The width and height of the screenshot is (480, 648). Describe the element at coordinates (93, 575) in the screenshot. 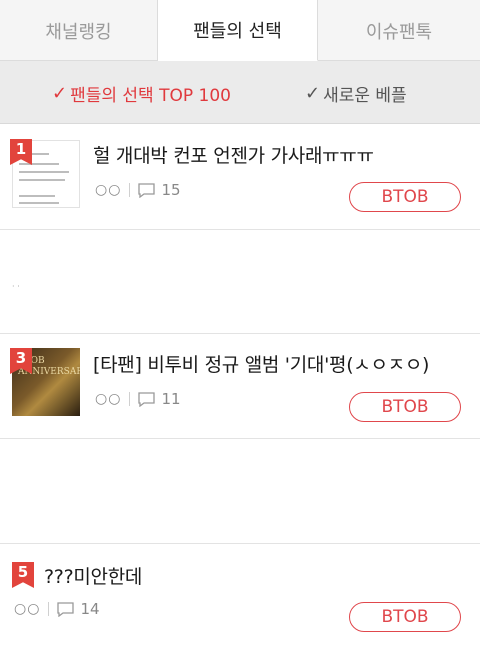

I see `post-title: ???미안한데` at that location.